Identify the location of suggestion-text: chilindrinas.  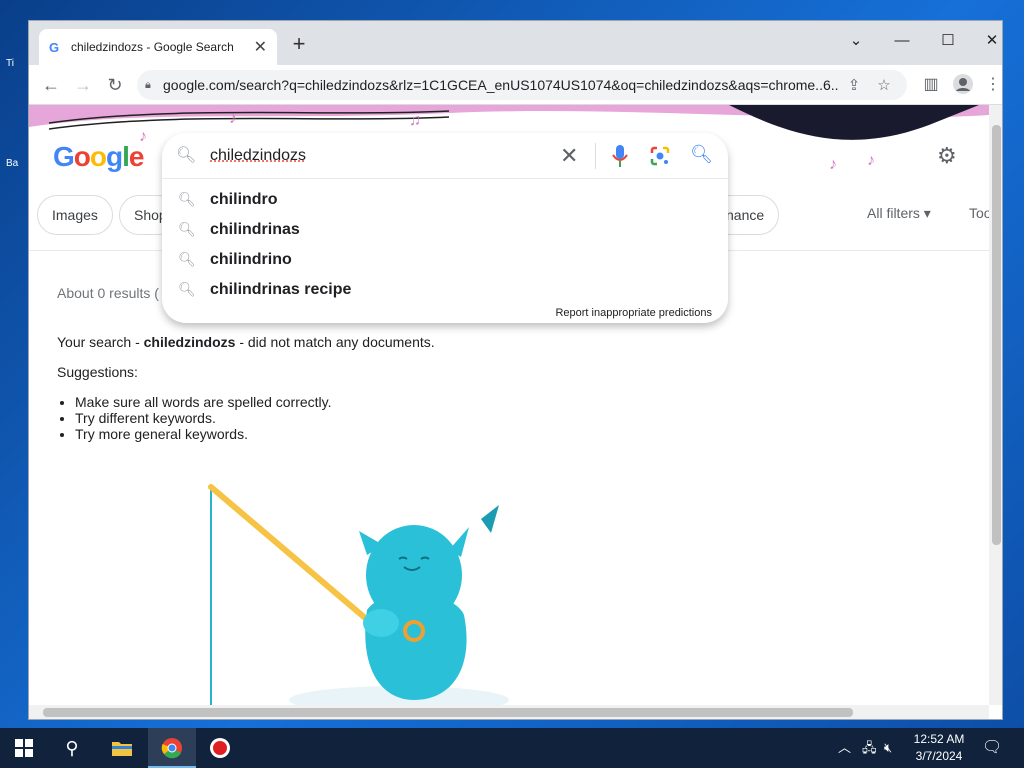
(255, 229).